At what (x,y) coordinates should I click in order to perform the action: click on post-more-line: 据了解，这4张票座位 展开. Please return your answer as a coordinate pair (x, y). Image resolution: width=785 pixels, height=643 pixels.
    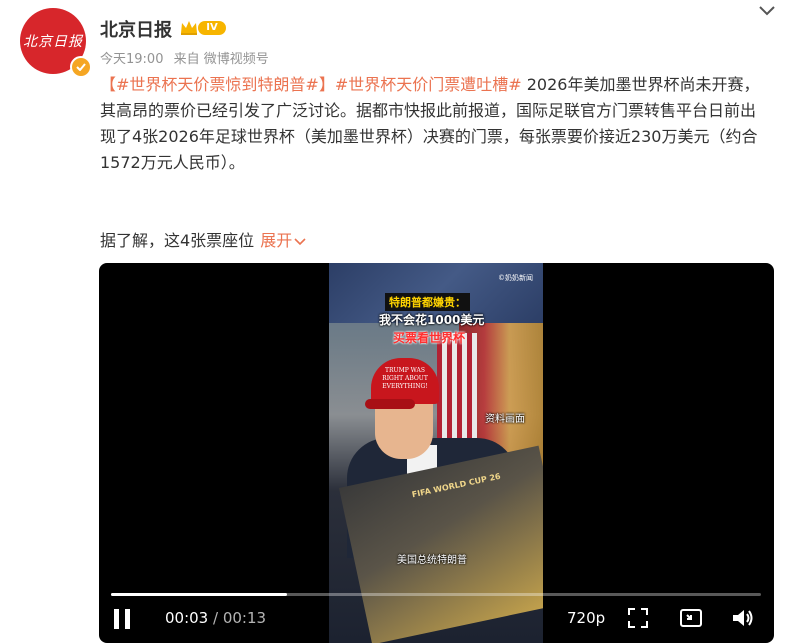
    Looking at the image, I should click on (203, 241).